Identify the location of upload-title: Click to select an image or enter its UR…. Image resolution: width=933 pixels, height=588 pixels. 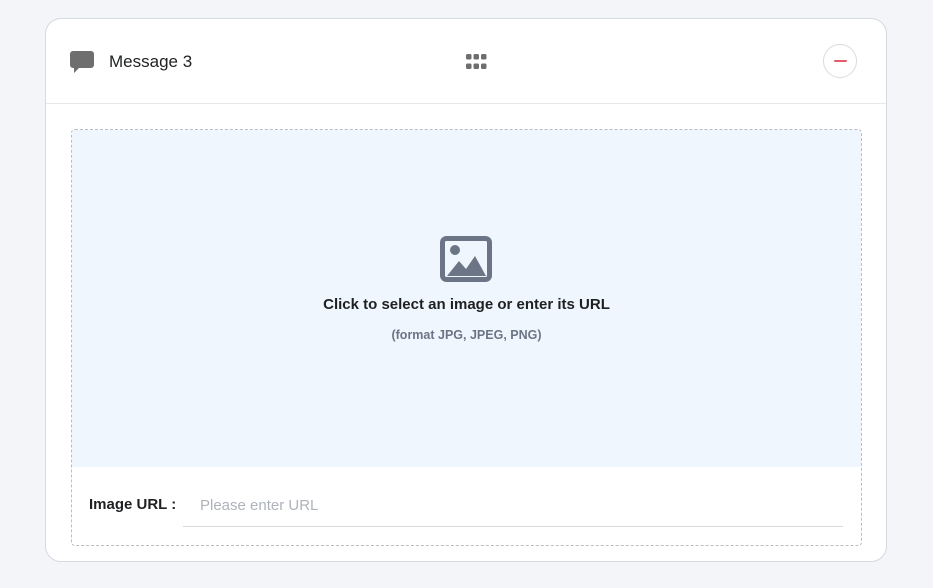
(466, 304).